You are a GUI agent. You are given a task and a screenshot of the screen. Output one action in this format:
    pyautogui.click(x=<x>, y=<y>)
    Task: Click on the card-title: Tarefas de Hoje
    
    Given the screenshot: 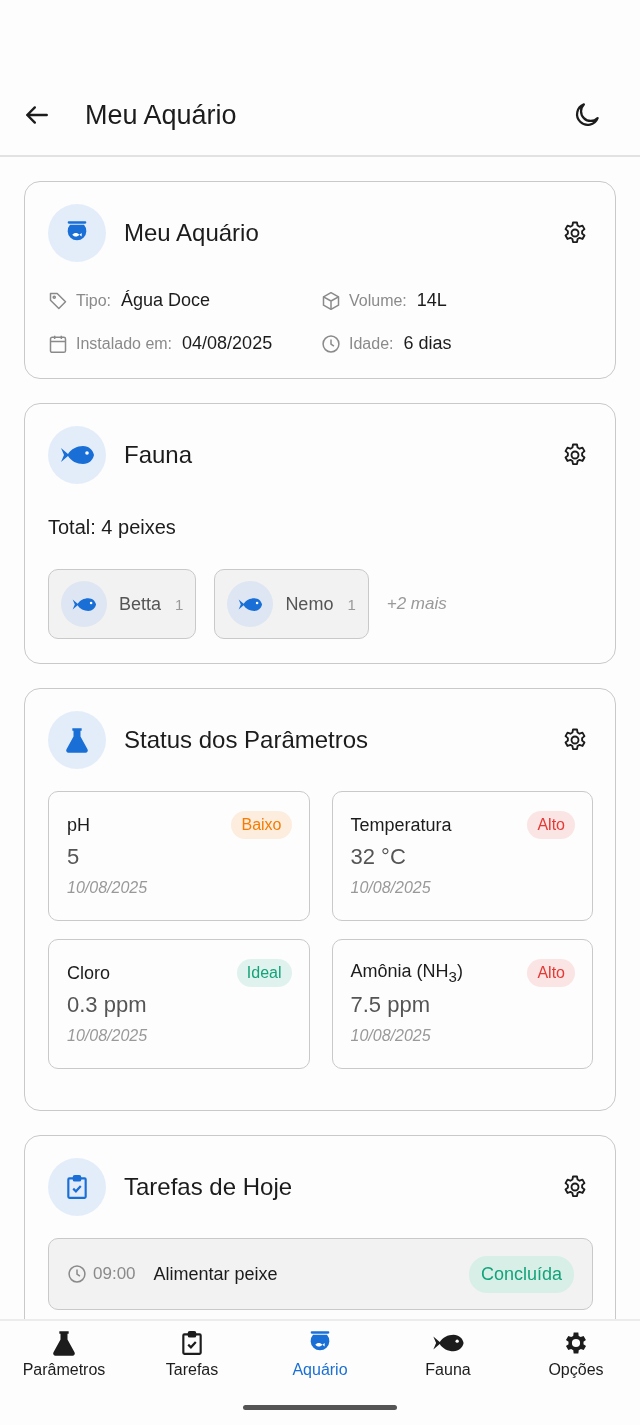 What is the action you would take?
    pyautogui.click(x=209, y=1187)
    